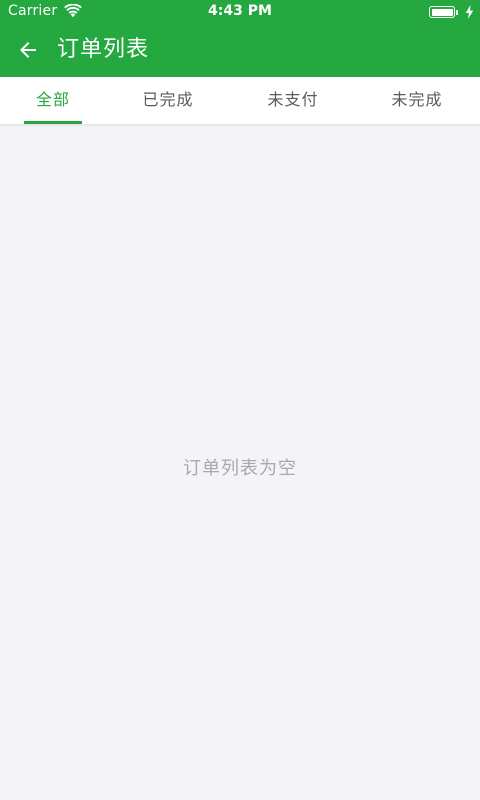 The height and width of the screenshot is (800, 480). What do you see at coordinates (53, 122) in the screenshot?
I see `tab-indicator` at bounding box center [53, 122].